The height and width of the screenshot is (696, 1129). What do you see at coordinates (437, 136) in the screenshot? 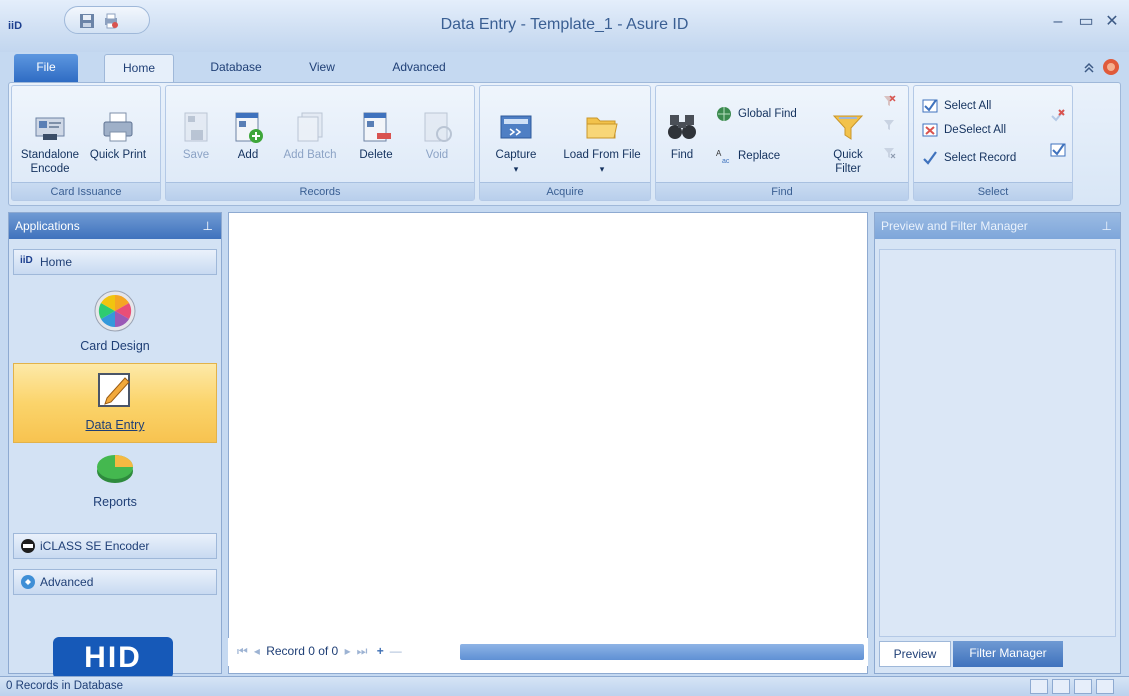
I see `void-record-button: Void` at bounding box center [437, 136].